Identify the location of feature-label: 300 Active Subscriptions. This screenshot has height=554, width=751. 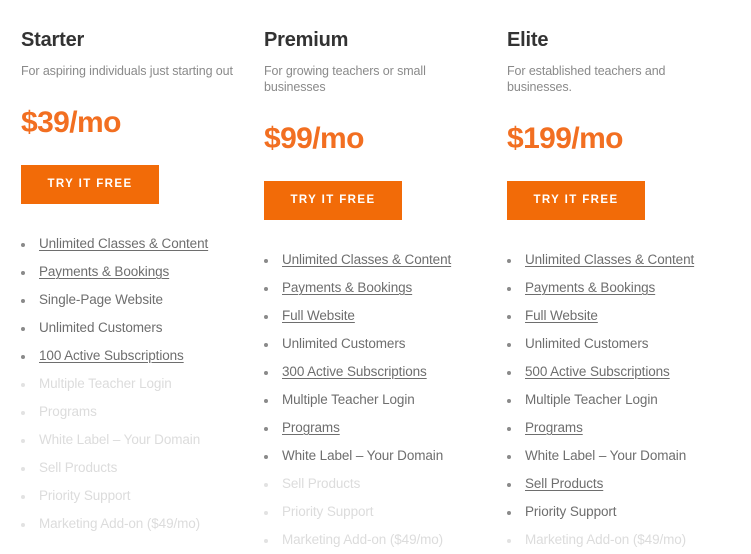
(354, 371).